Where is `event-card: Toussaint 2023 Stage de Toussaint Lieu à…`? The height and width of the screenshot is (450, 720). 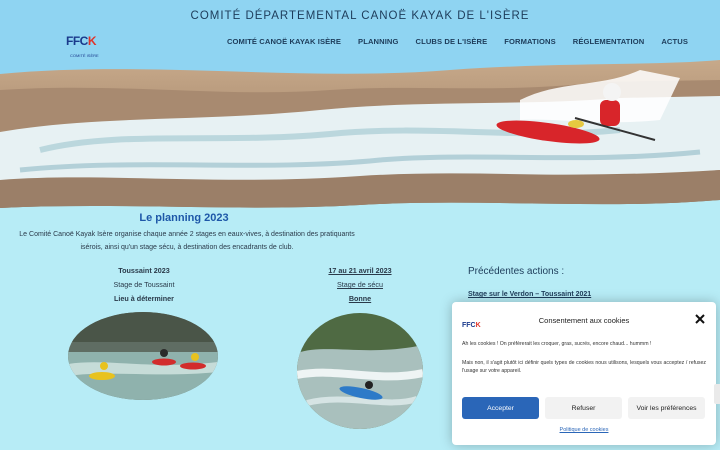
event-card: Toussaint 2023 Stage de Toussaint Lieu à… is located at coordinates (144, 285).